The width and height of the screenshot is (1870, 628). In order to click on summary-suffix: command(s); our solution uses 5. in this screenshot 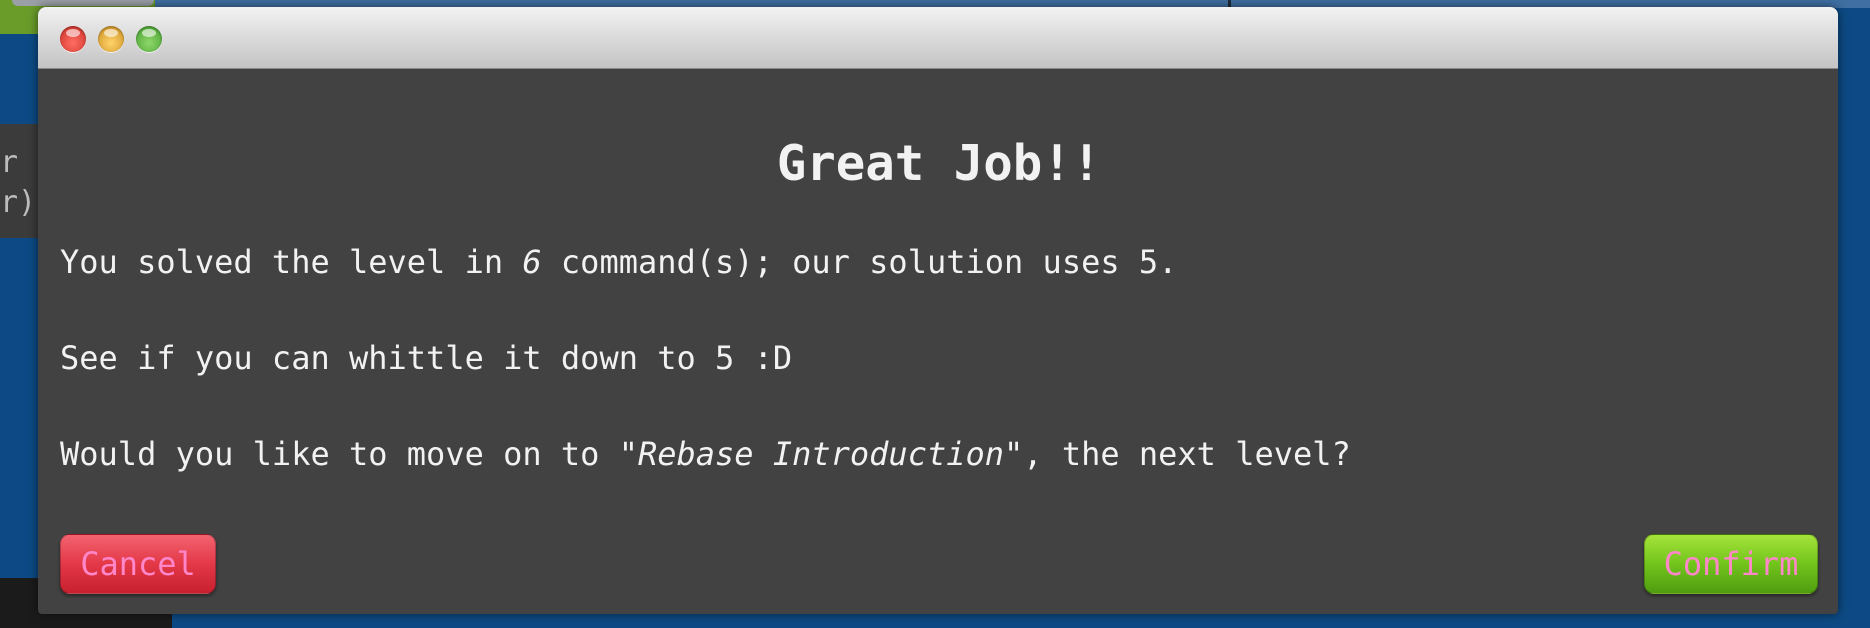, I will do `click(859, 262)`.